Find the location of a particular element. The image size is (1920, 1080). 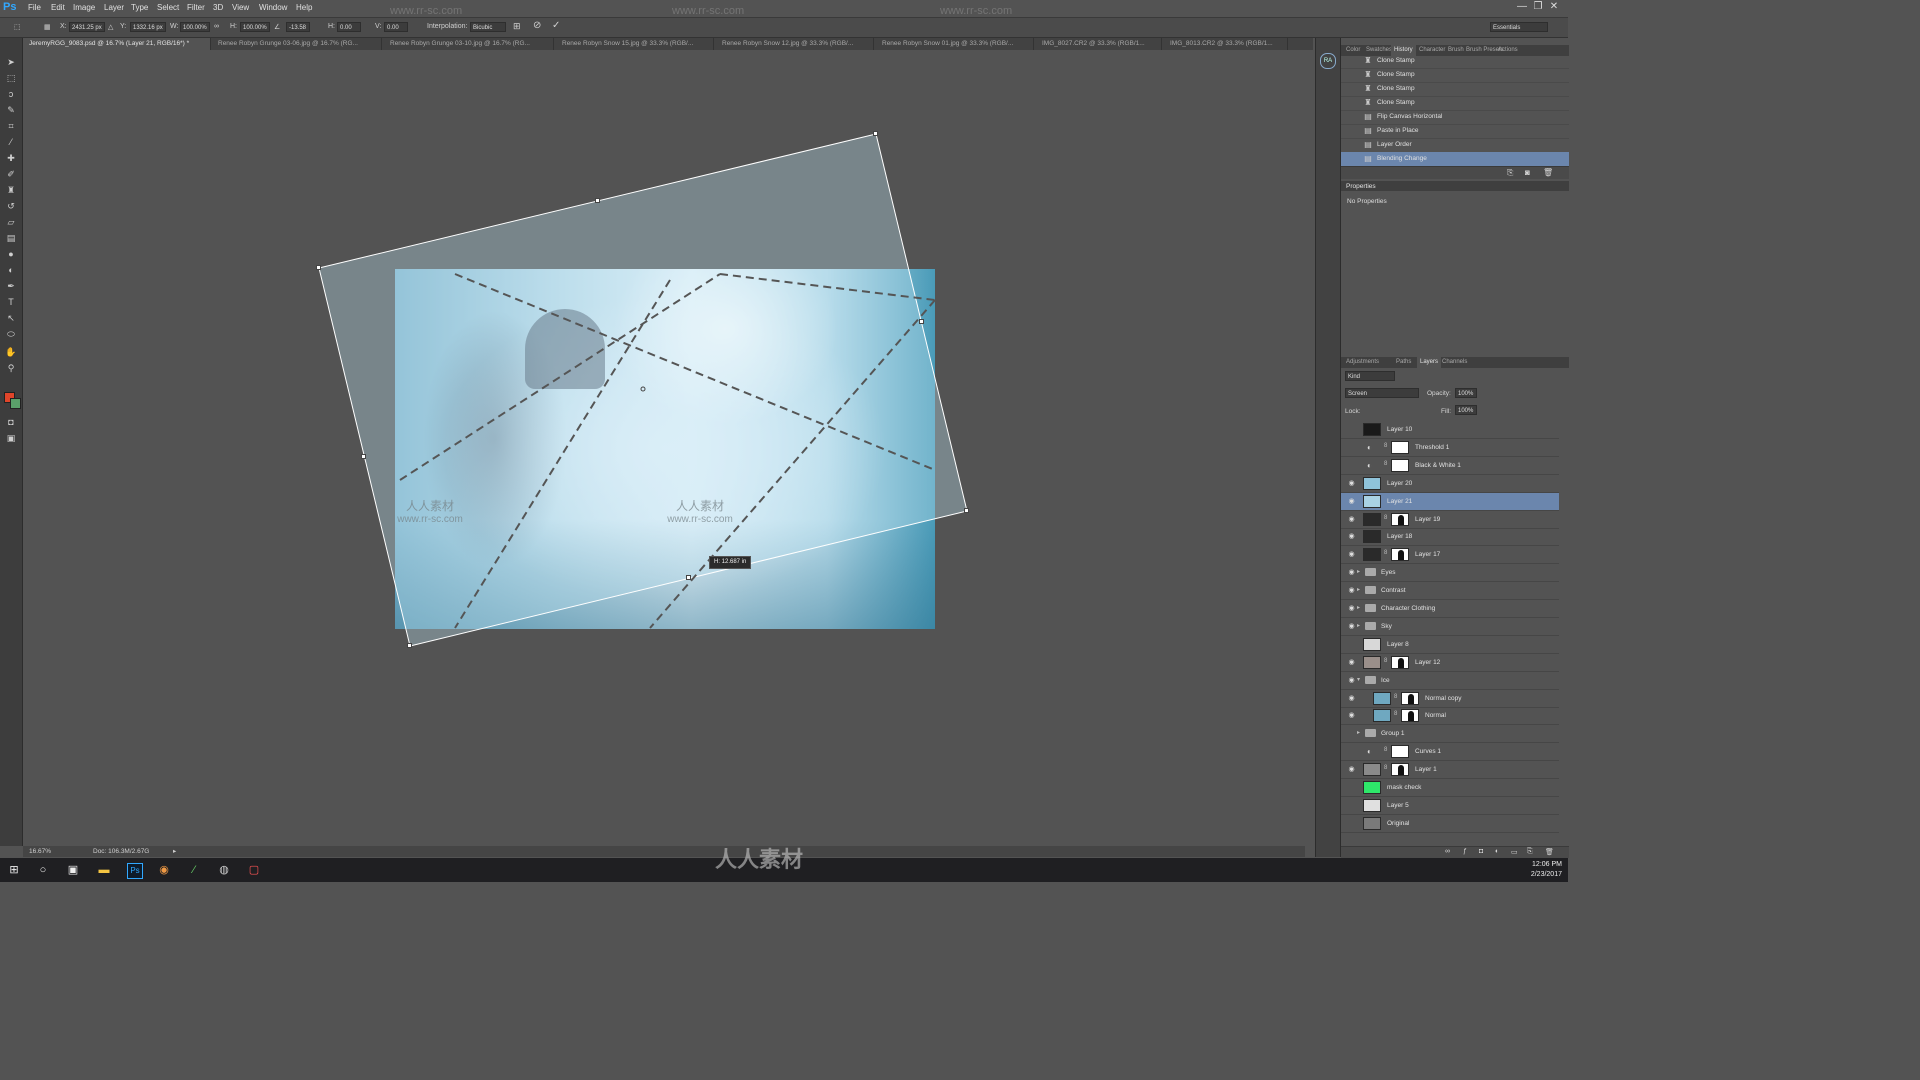

screen-mode-icon: ▣ is located at coordinates (11, 438).